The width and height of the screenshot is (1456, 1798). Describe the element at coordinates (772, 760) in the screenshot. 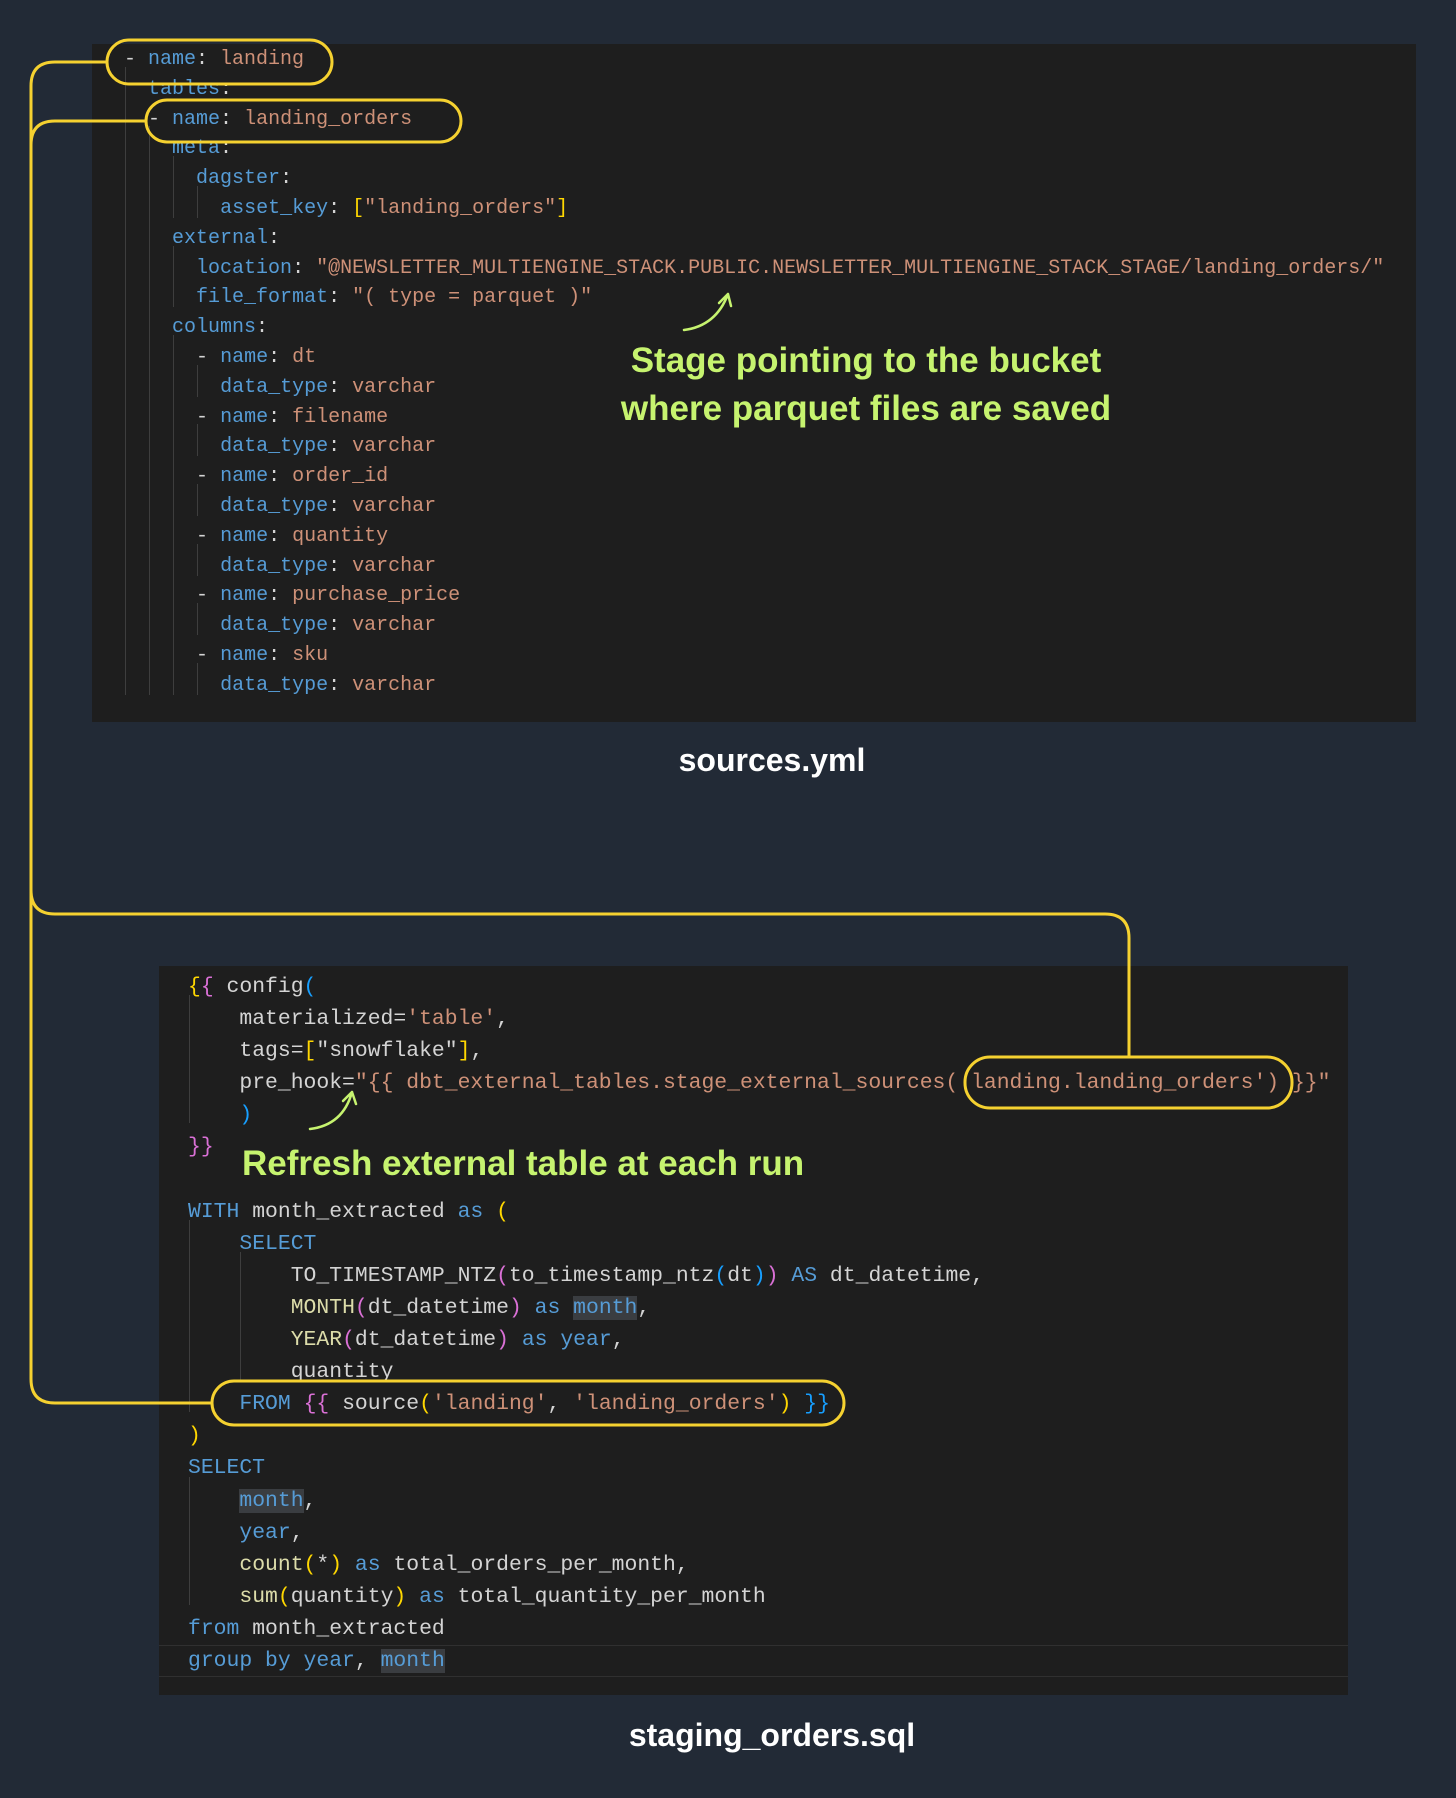

I see `sources-yml-caption: sources.yml` at that location.